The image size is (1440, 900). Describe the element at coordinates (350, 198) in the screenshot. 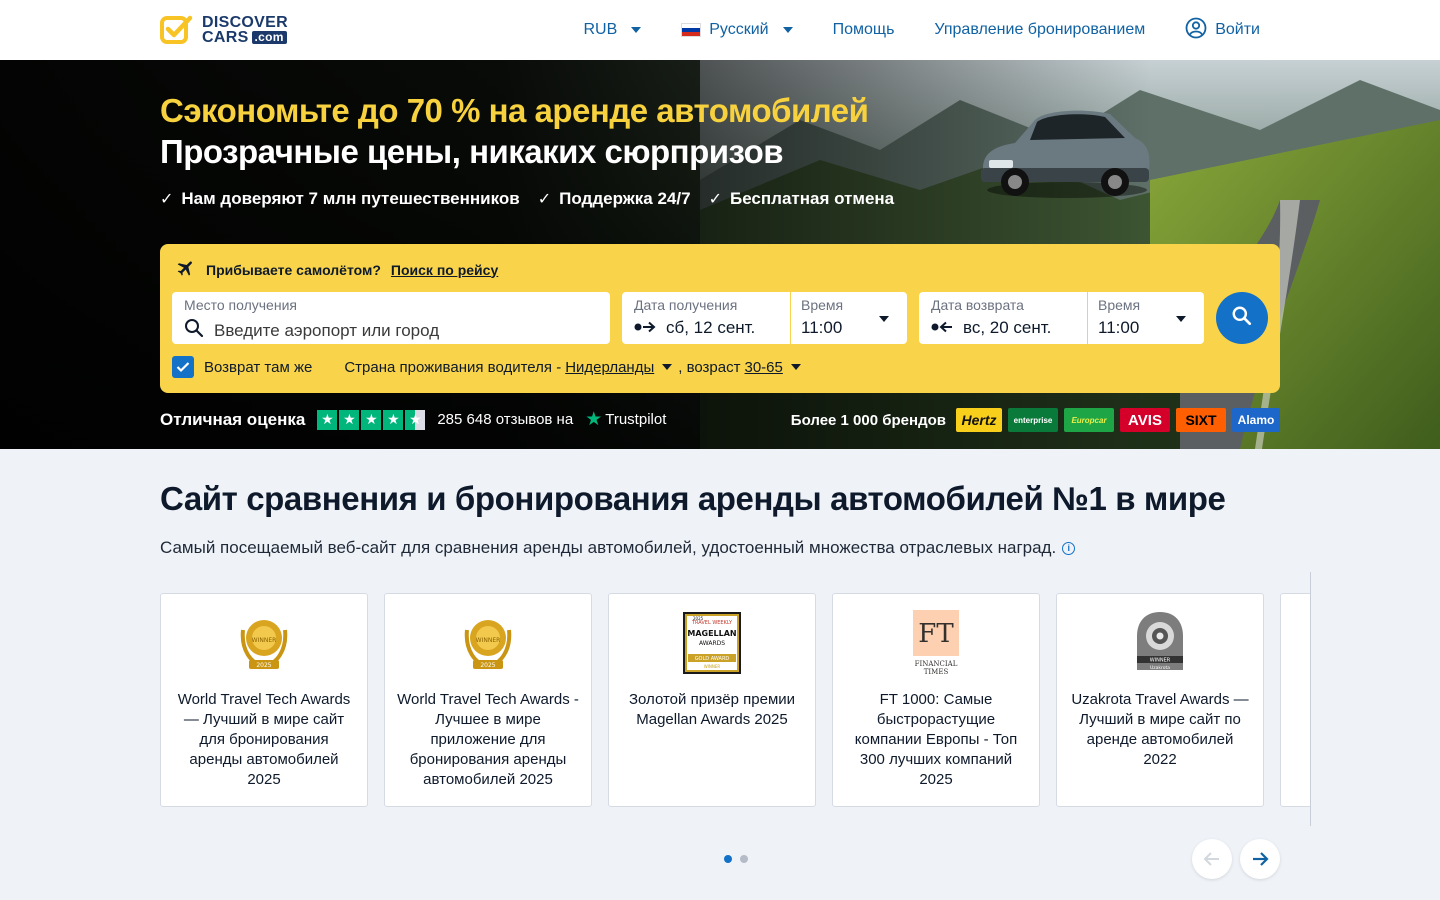

I see `benefit-text: Нам доверяют 7 млн путешественников` at that location.